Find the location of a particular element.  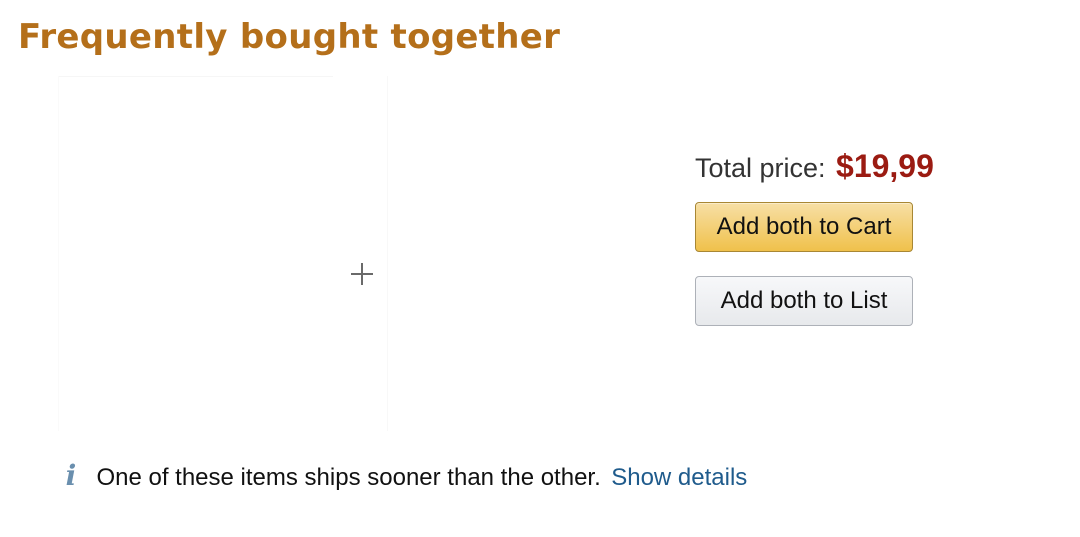

add-both-to-cart-button: Add both to Cart is located at coordinates (804, 227).